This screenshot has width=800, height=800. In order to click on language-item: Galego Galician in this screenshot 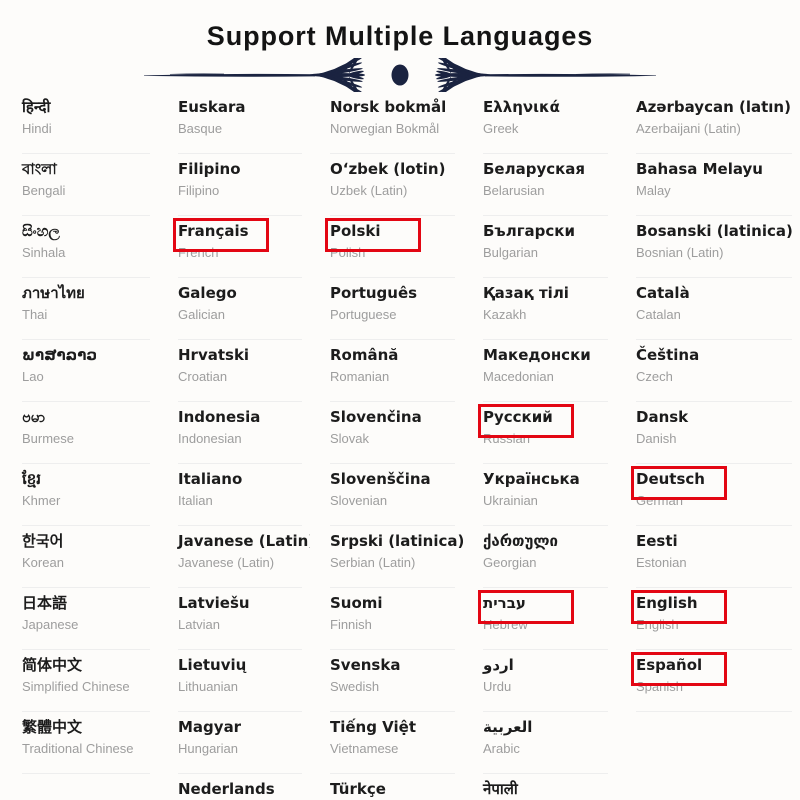, I will do `click(234, 309)`.